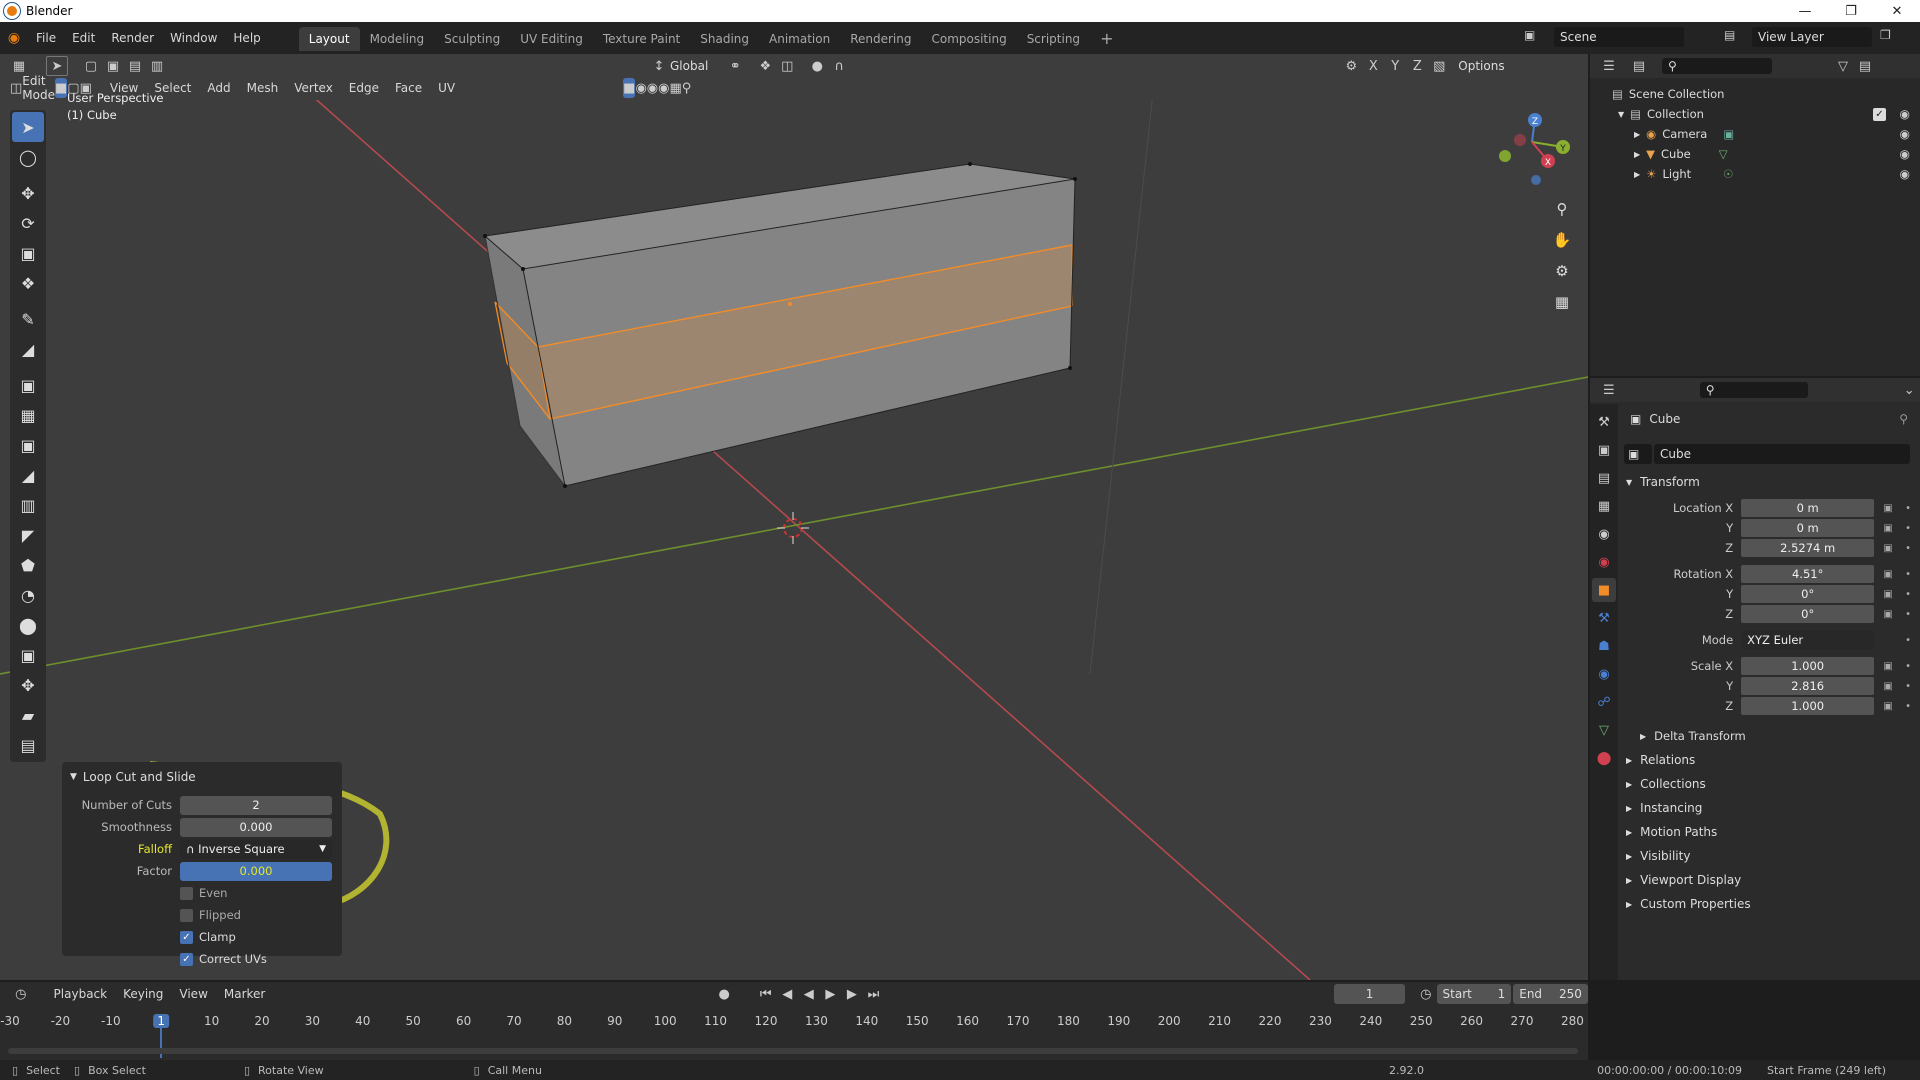  I want to click on menu-edge: Edge, so click(364, 88).